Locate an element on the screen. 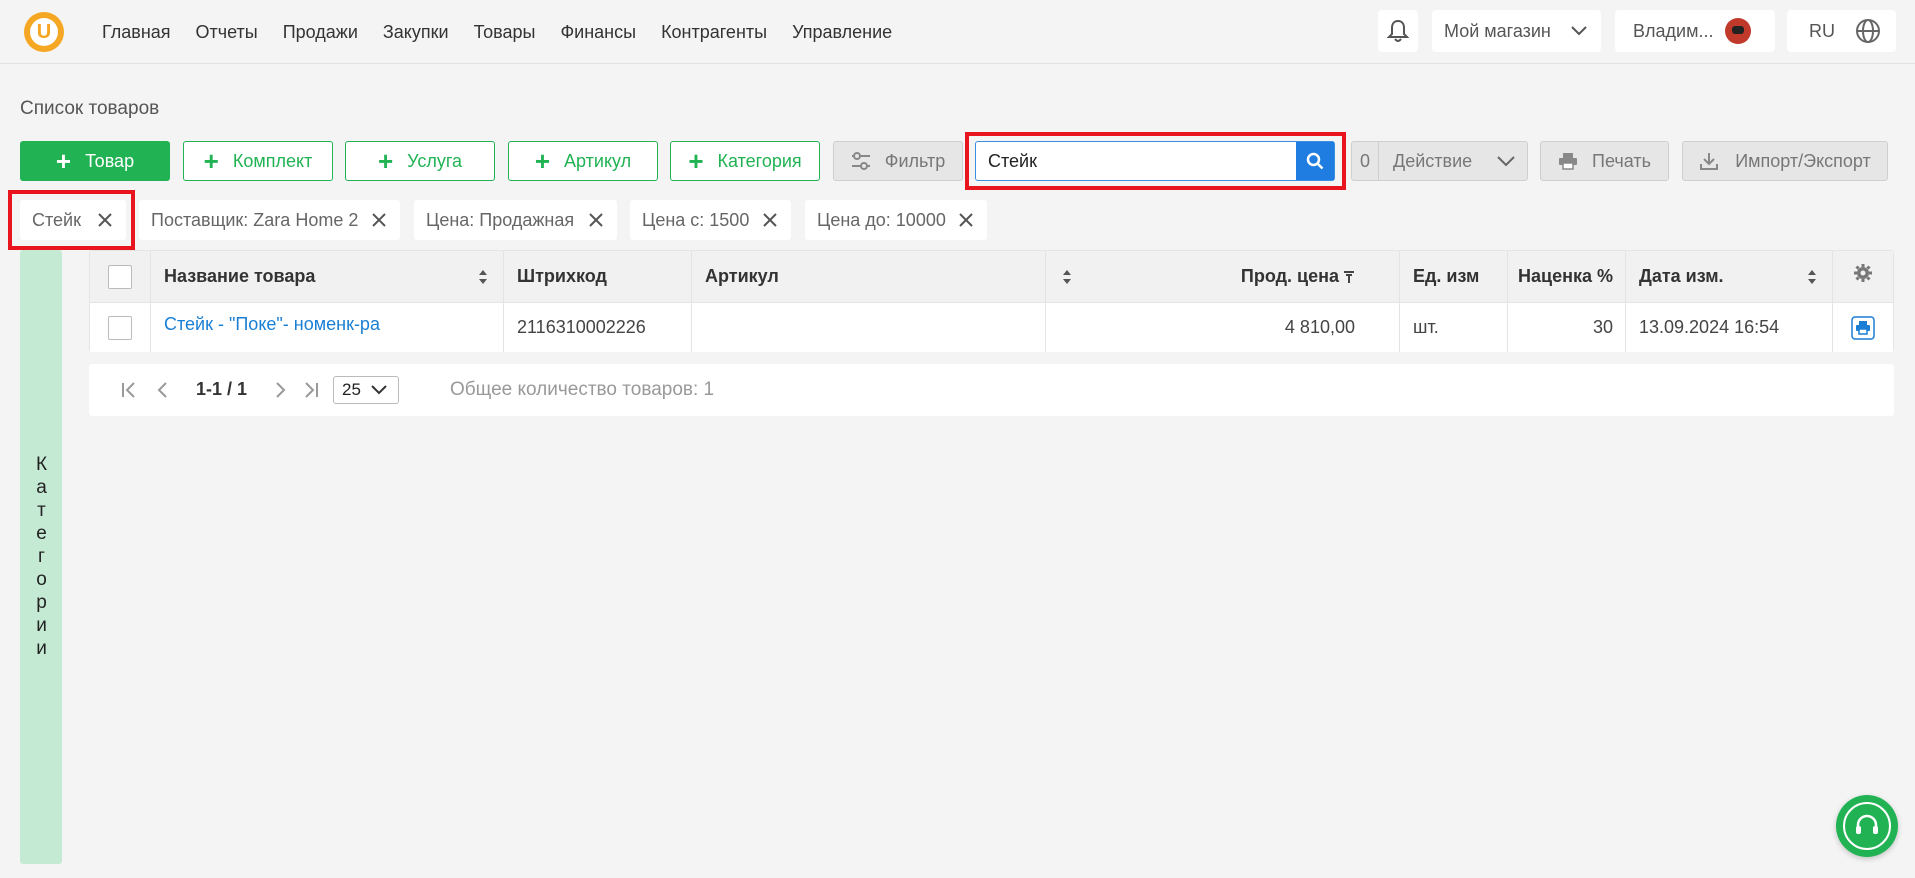 The height and width of the screenshot is (878, 1915). sort-desc-icon is located at coordinates (1349, 277).